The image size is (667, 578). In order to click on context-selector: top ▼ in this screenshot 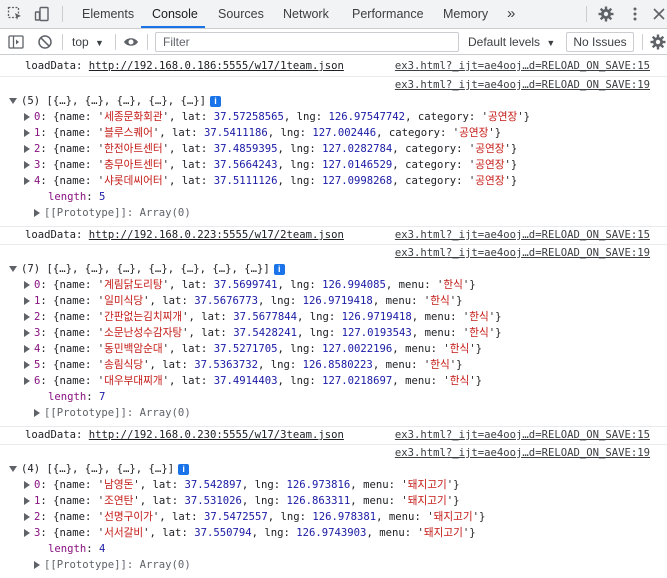, I will do `click(88, 42)`.